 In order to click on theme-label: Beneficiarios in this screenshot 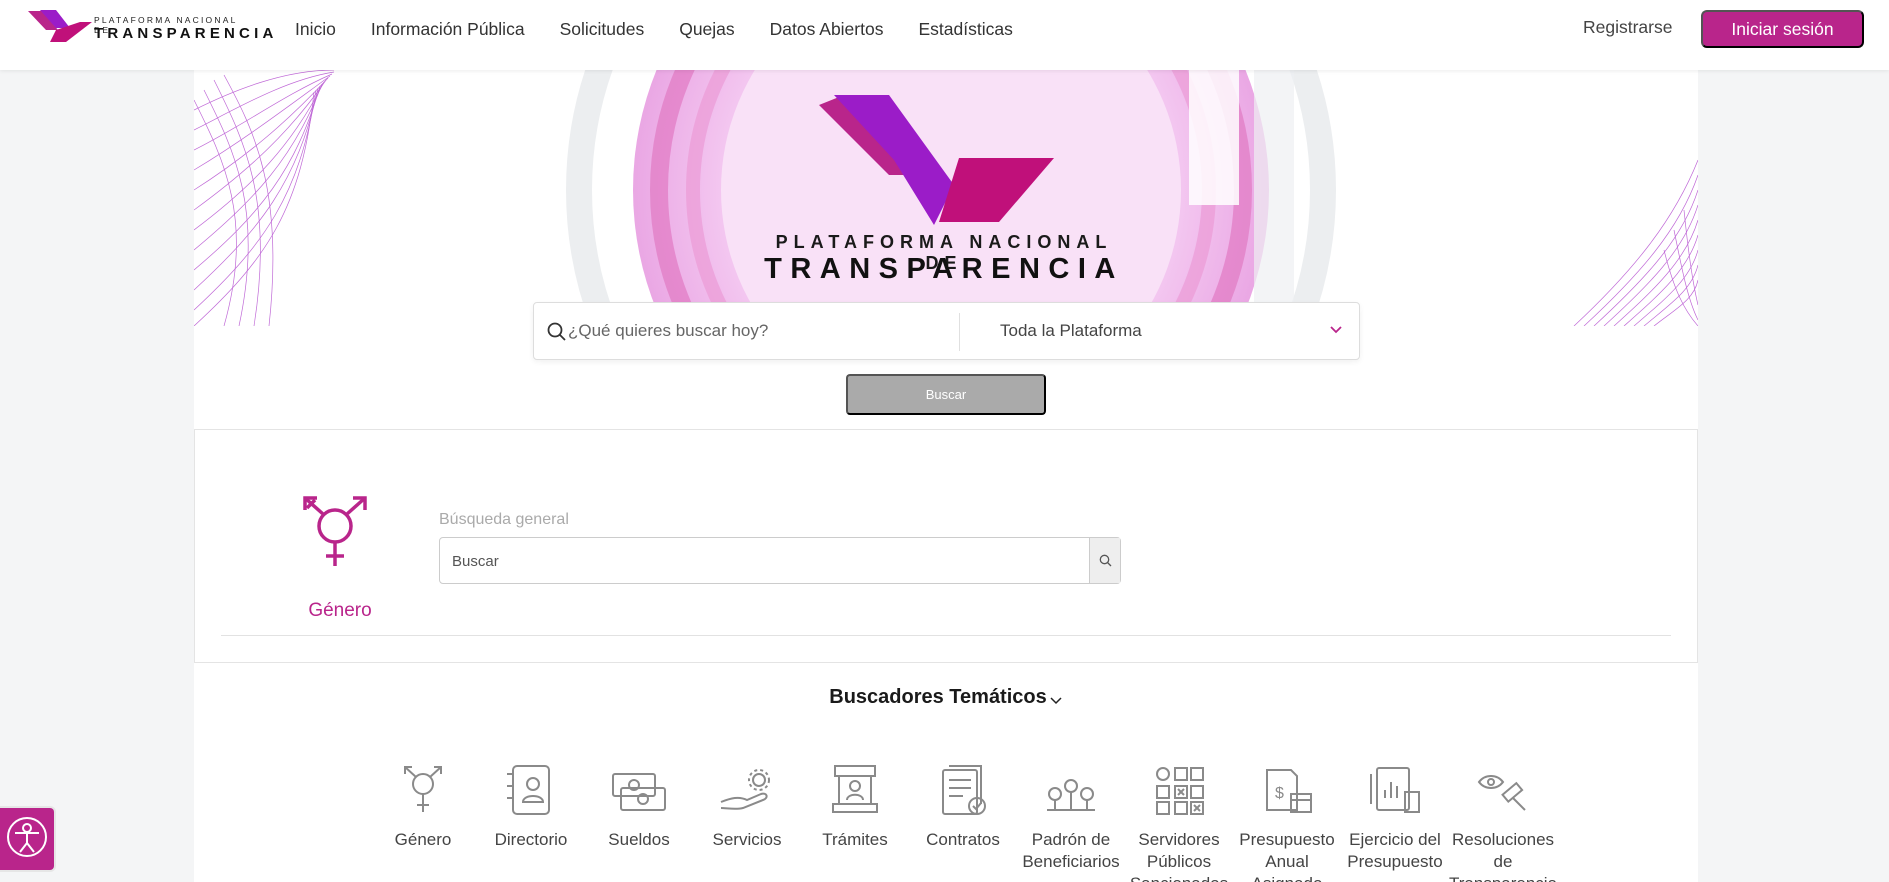, I will do `click(1071, 861)`.